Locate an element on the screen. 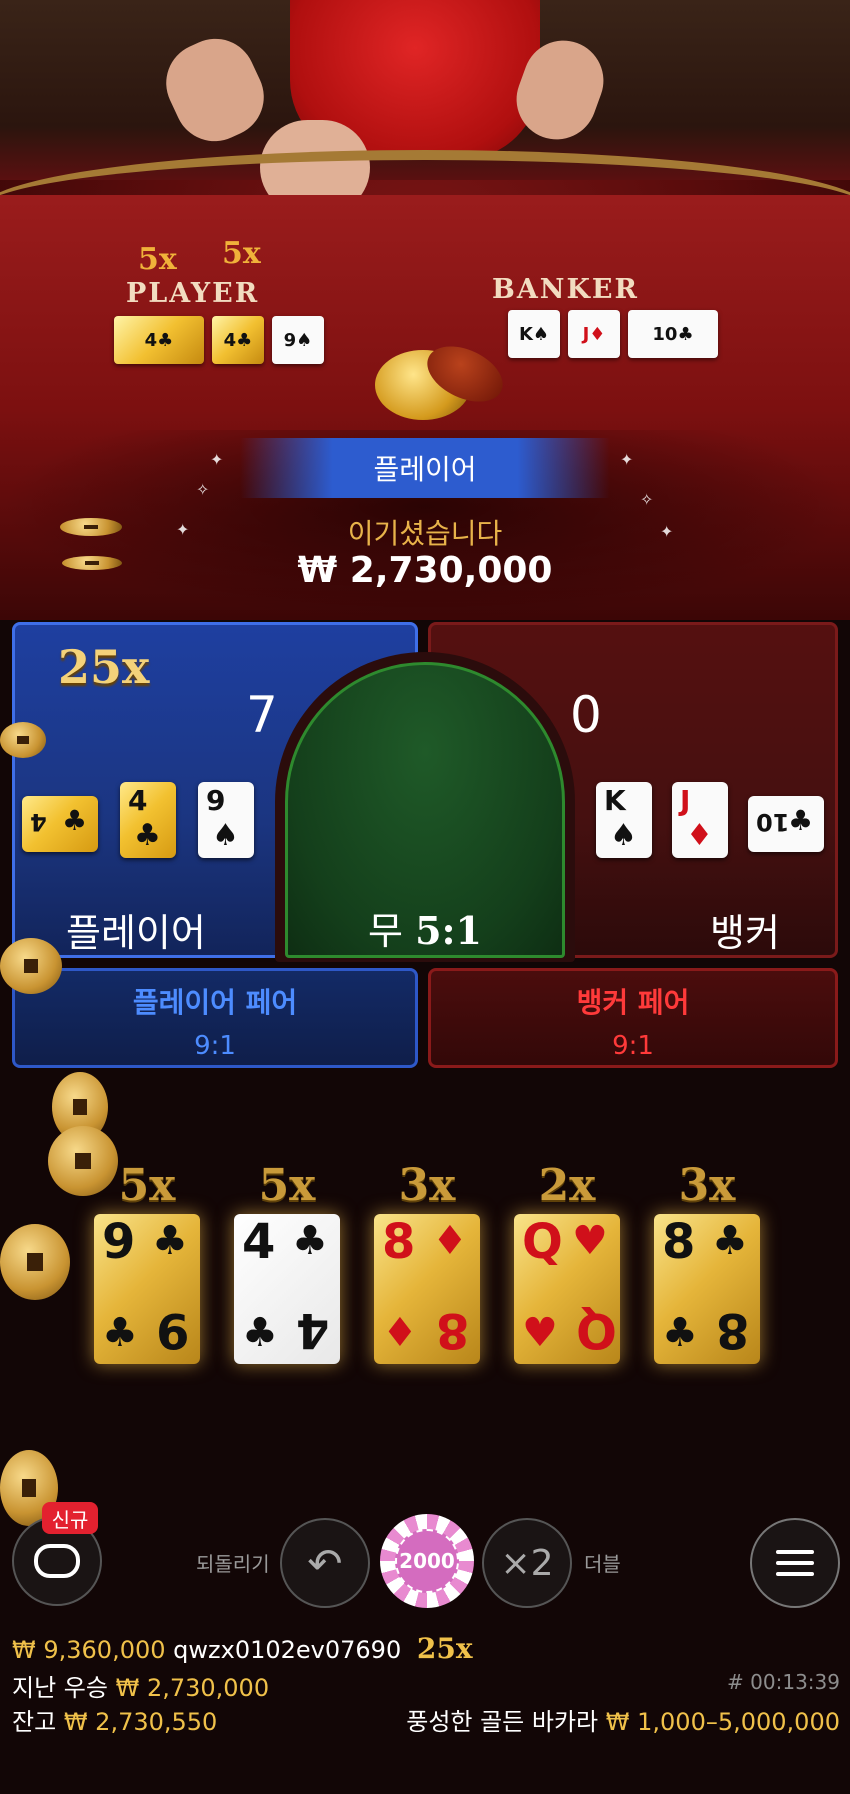 Image resolution: width=850 pixels, height=1794 pixels. double-button: ×2 is located at coordinates (527, 1563).